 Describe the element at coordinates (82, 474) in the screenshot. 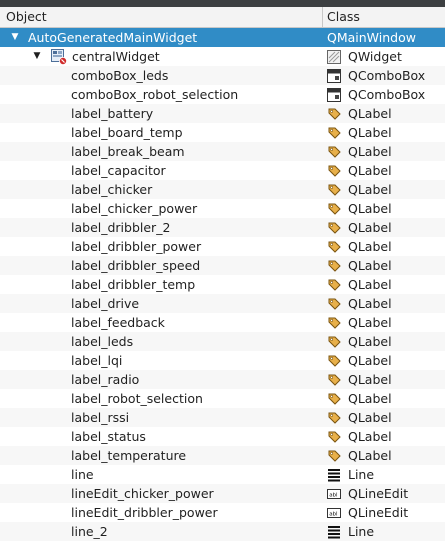

I see `object-name: line` at that location.